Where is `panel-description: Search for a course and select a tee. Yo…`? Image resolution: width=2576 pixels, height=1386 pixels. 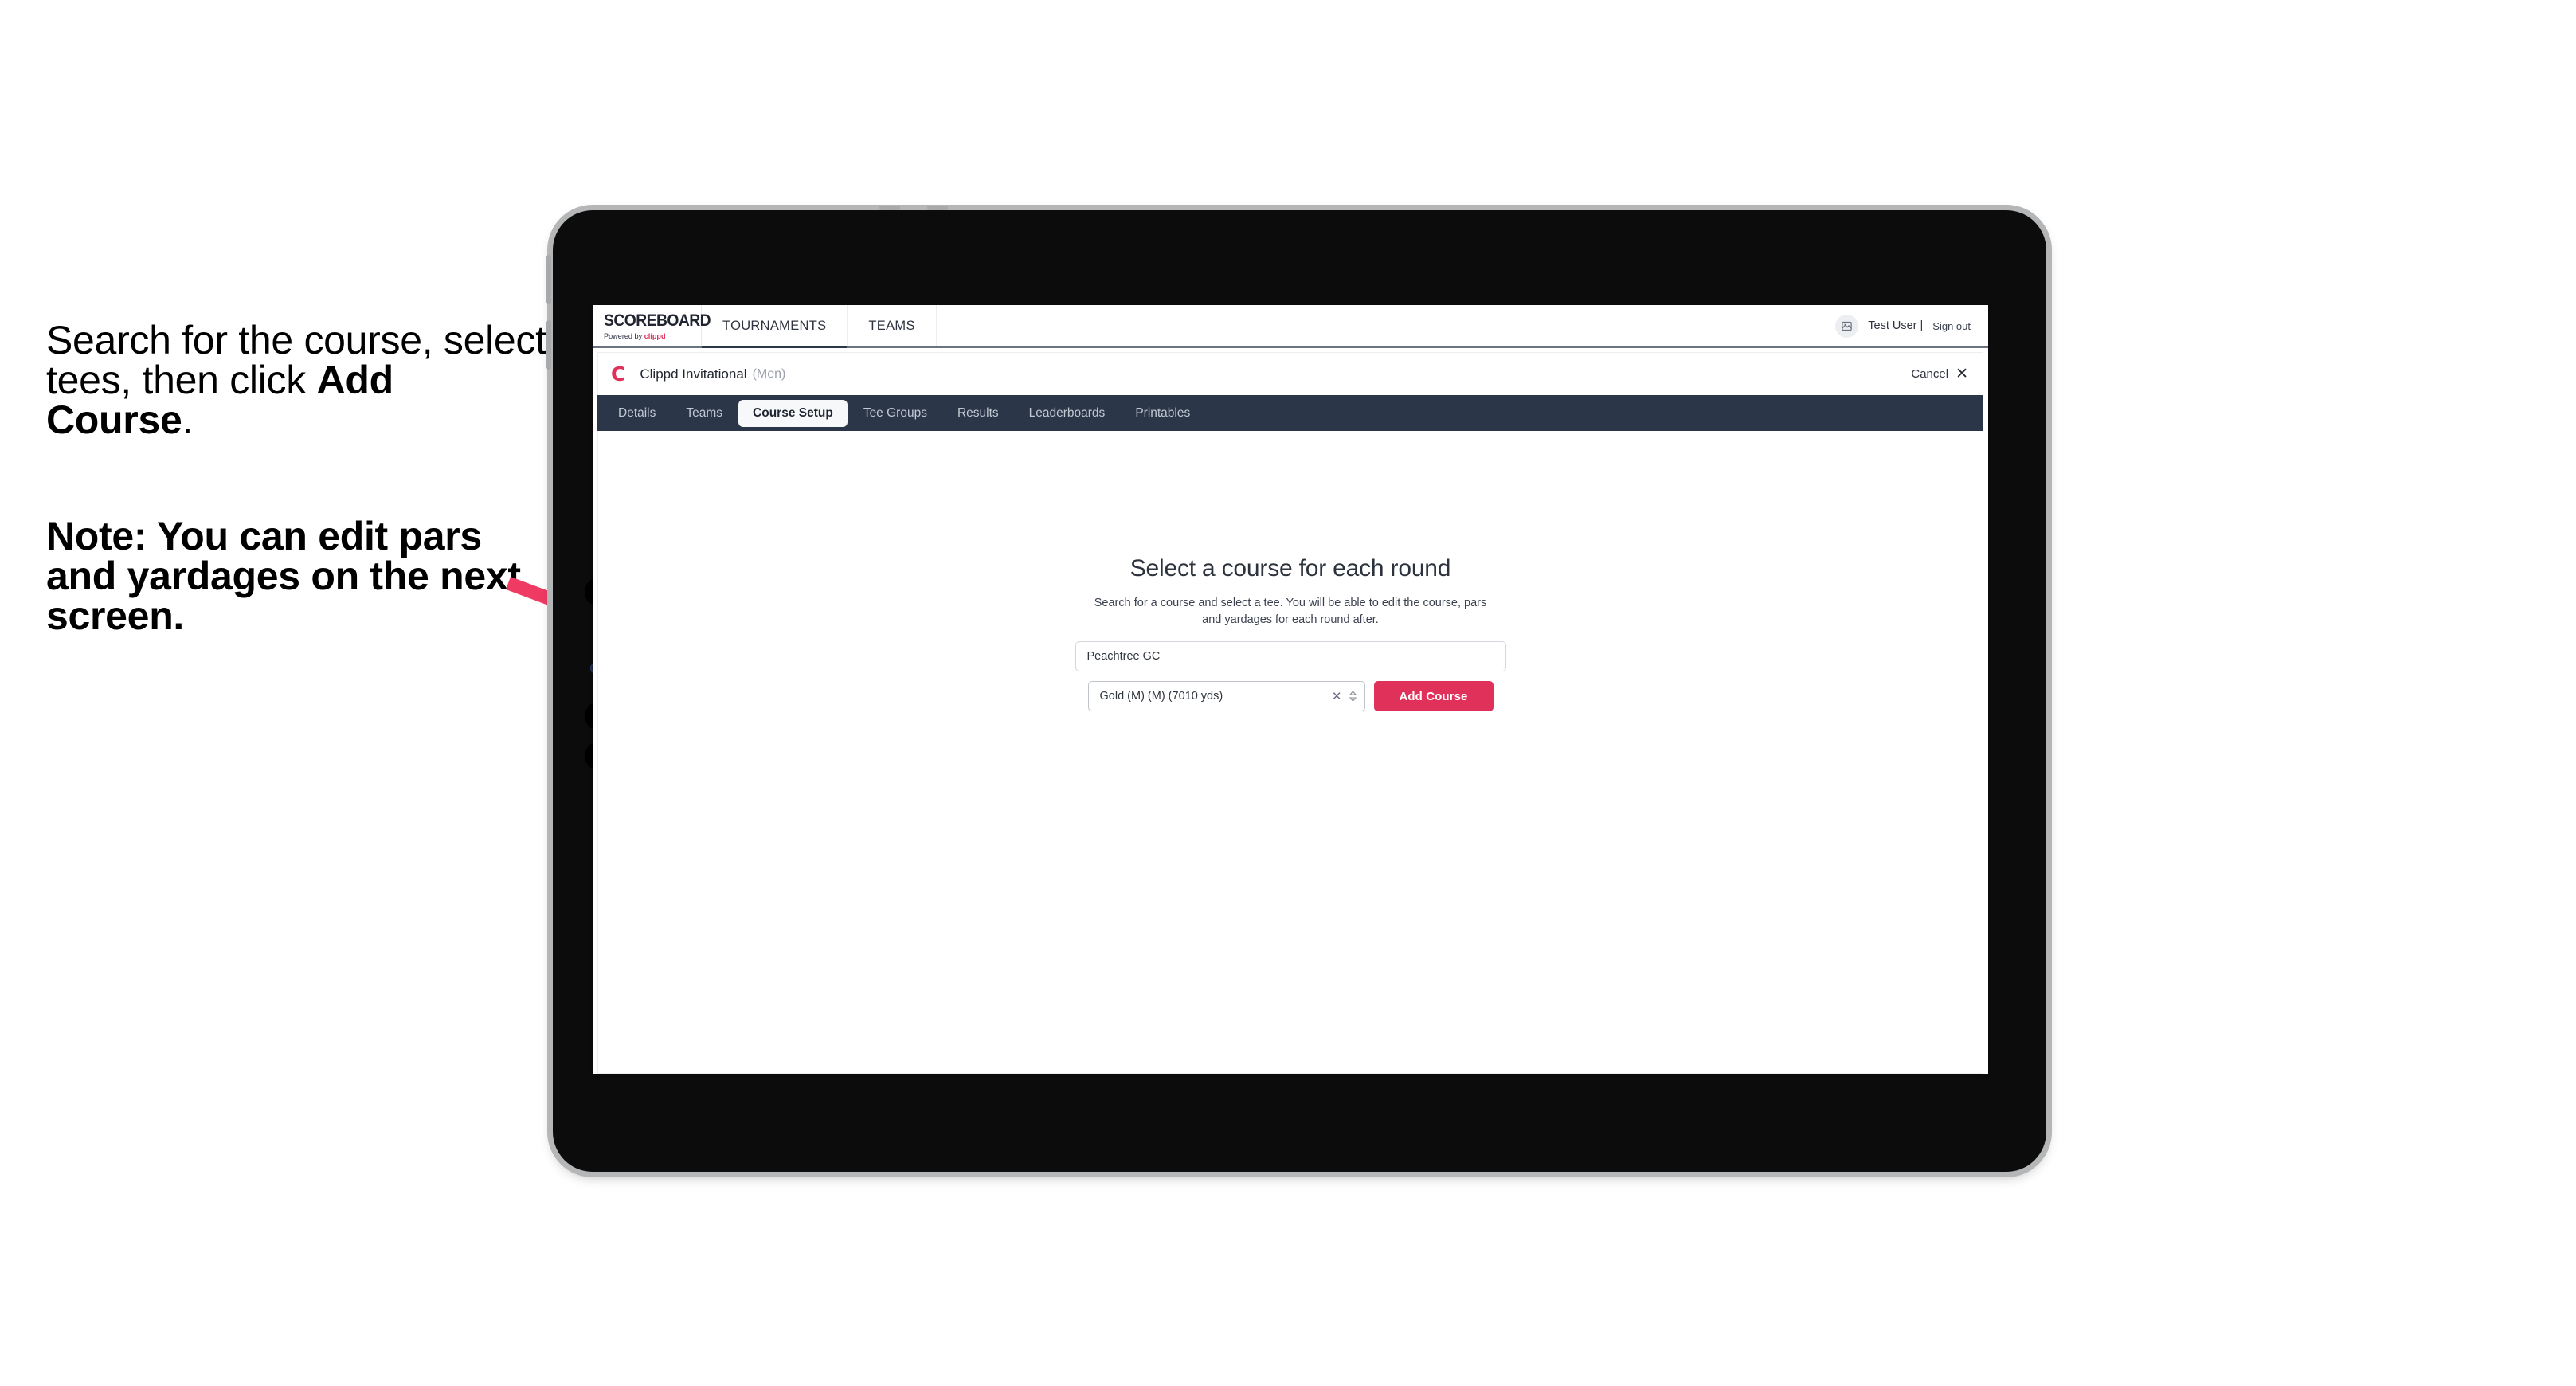 panel-description: Search for a course and select a tee. Yo… is located at coordinates (1290, 612).